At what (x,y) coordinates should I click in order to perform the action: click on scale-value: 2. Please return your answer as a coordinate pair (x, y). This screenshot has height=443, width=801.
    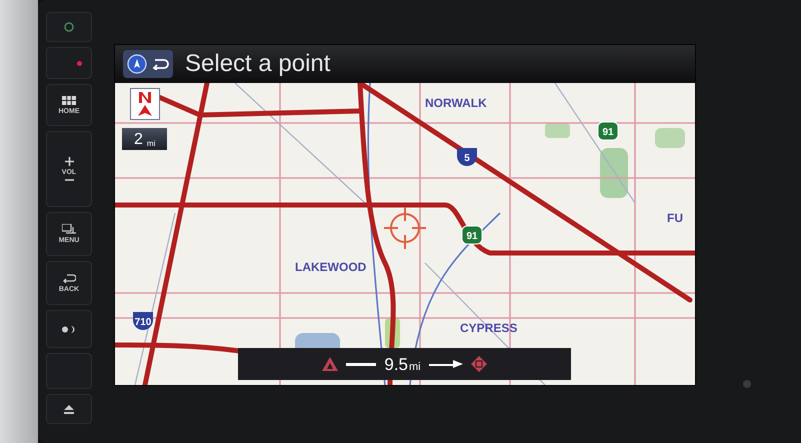
    Looking at the image, I should click on (138, 140).